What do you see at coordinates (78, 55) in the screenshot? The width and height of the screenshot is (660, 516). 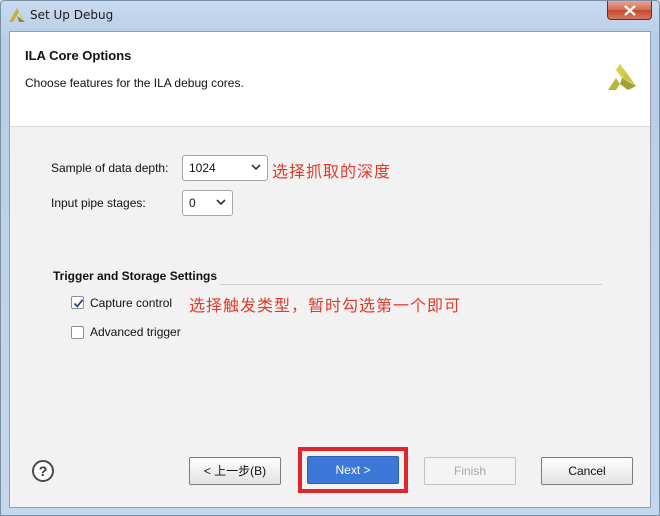 I see `page-title: ILA Core Options` at bounding box center [78, 55].